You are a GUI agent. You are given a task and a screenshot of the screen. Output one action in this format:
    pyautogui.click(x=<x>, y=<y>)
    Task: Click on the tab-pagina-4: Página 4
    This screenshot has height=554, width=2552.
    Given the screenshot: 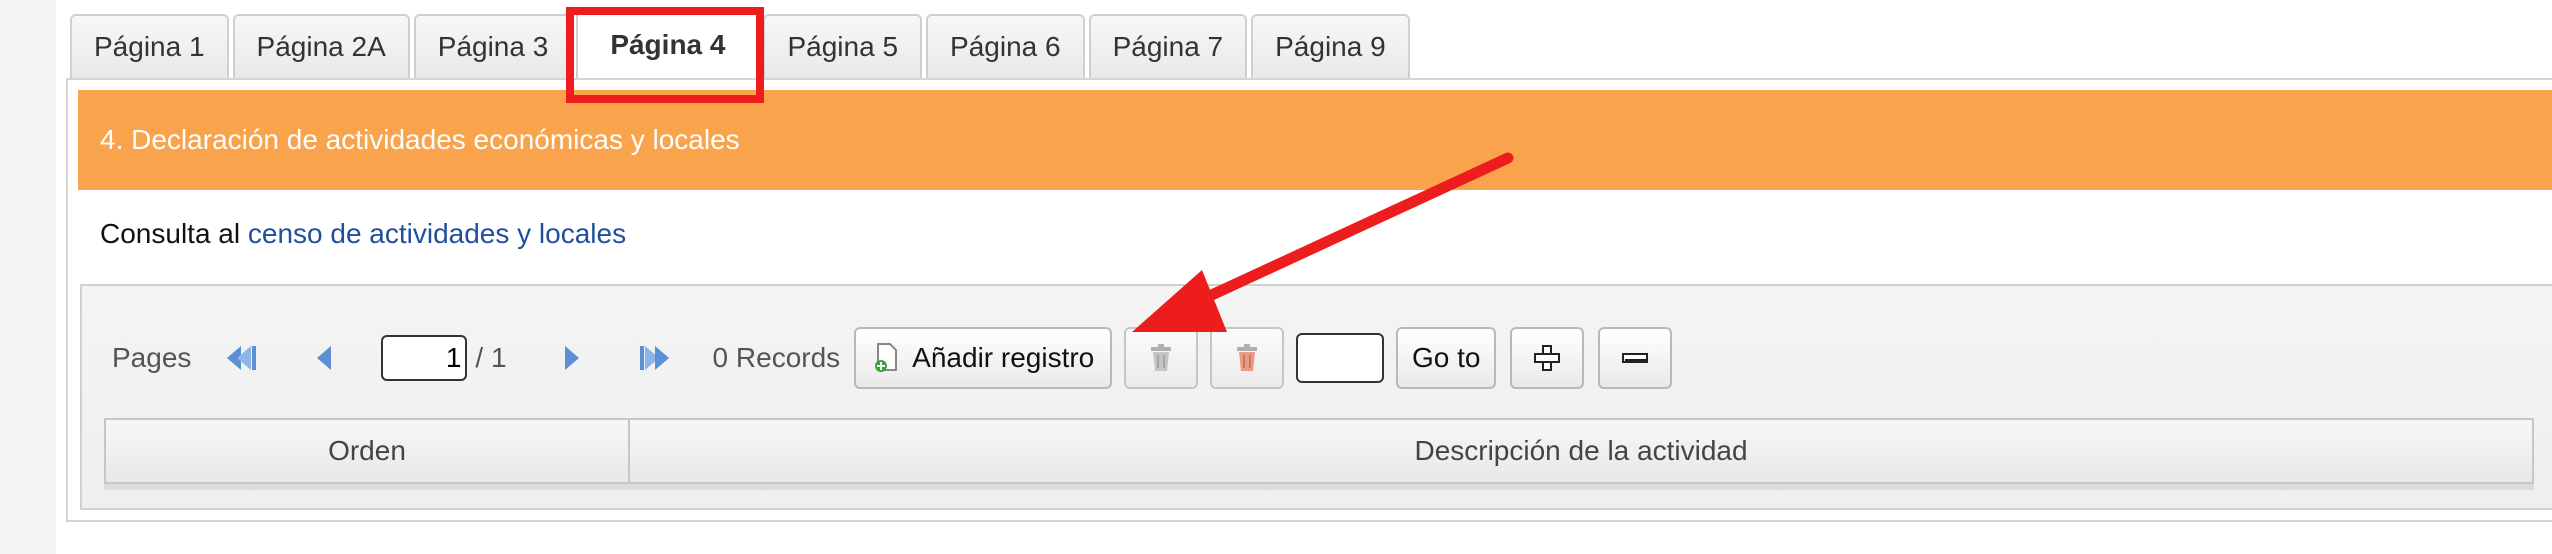 What is the action you would take?
    pyautogui.click(x=668, y=44)
    